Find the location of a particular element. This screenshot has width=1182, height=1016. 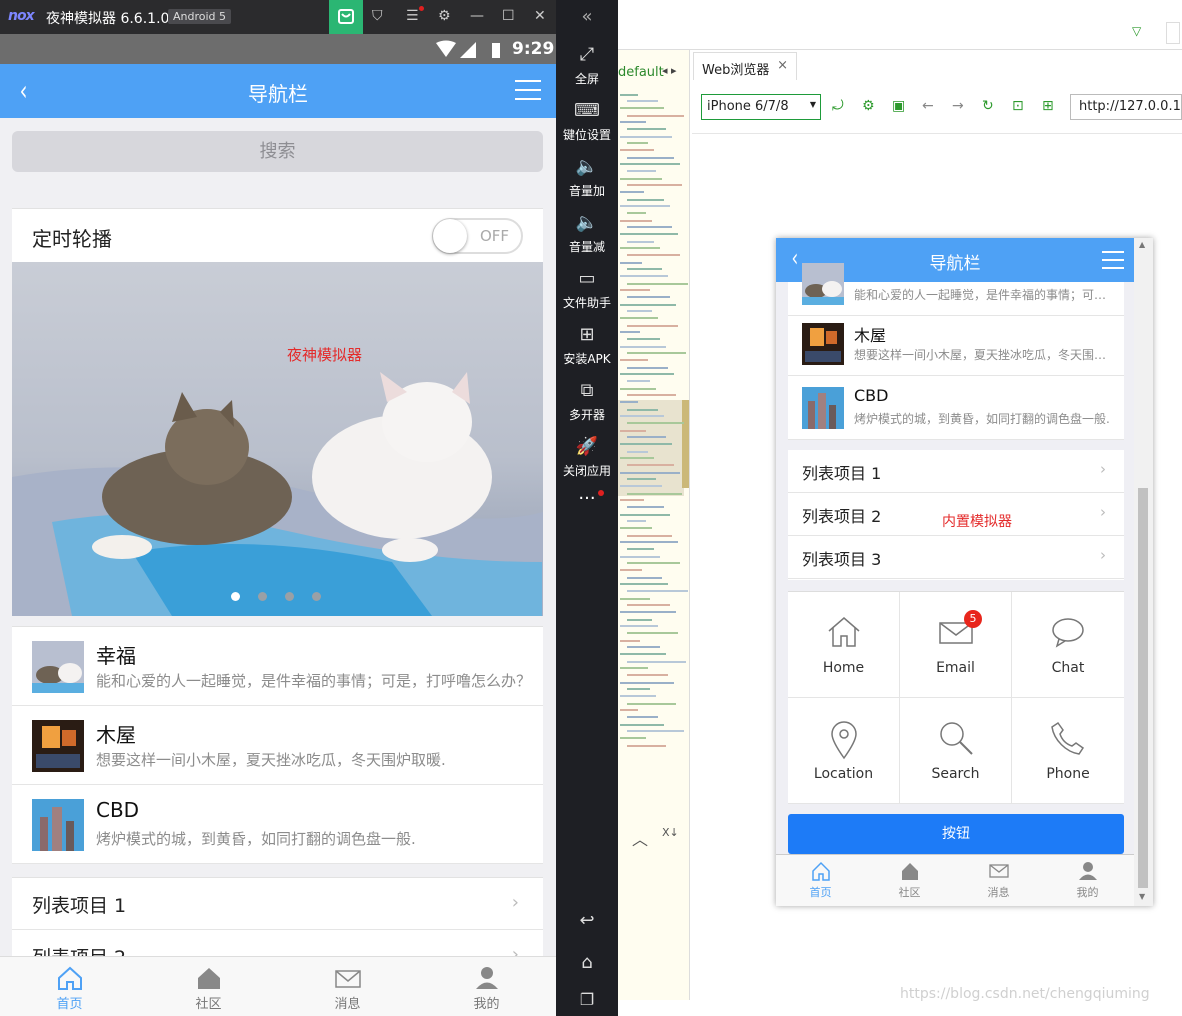

carousel-toggle: OFF is located at coordinates (477, 236).